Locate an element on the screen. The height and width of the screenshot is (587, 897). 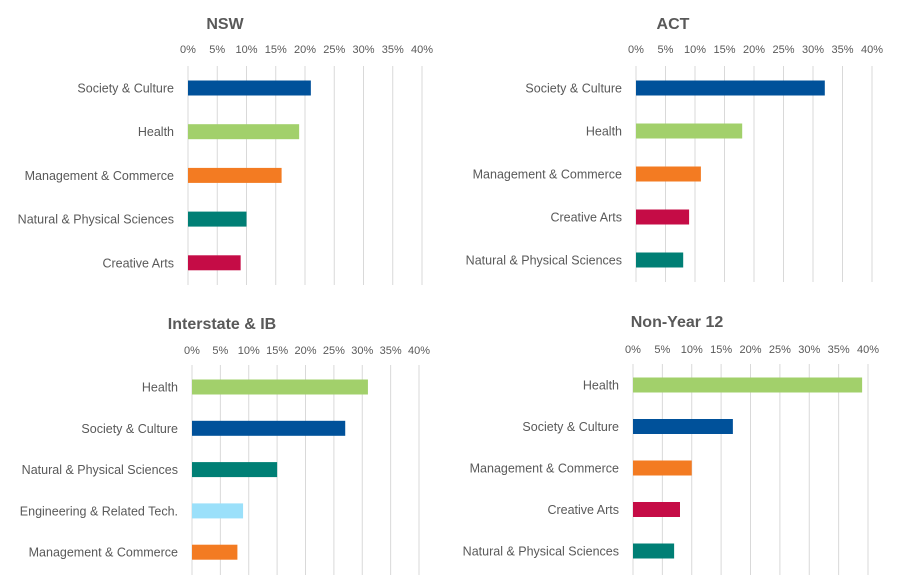
chart-title: ACT is located at coordinates (673, 24).